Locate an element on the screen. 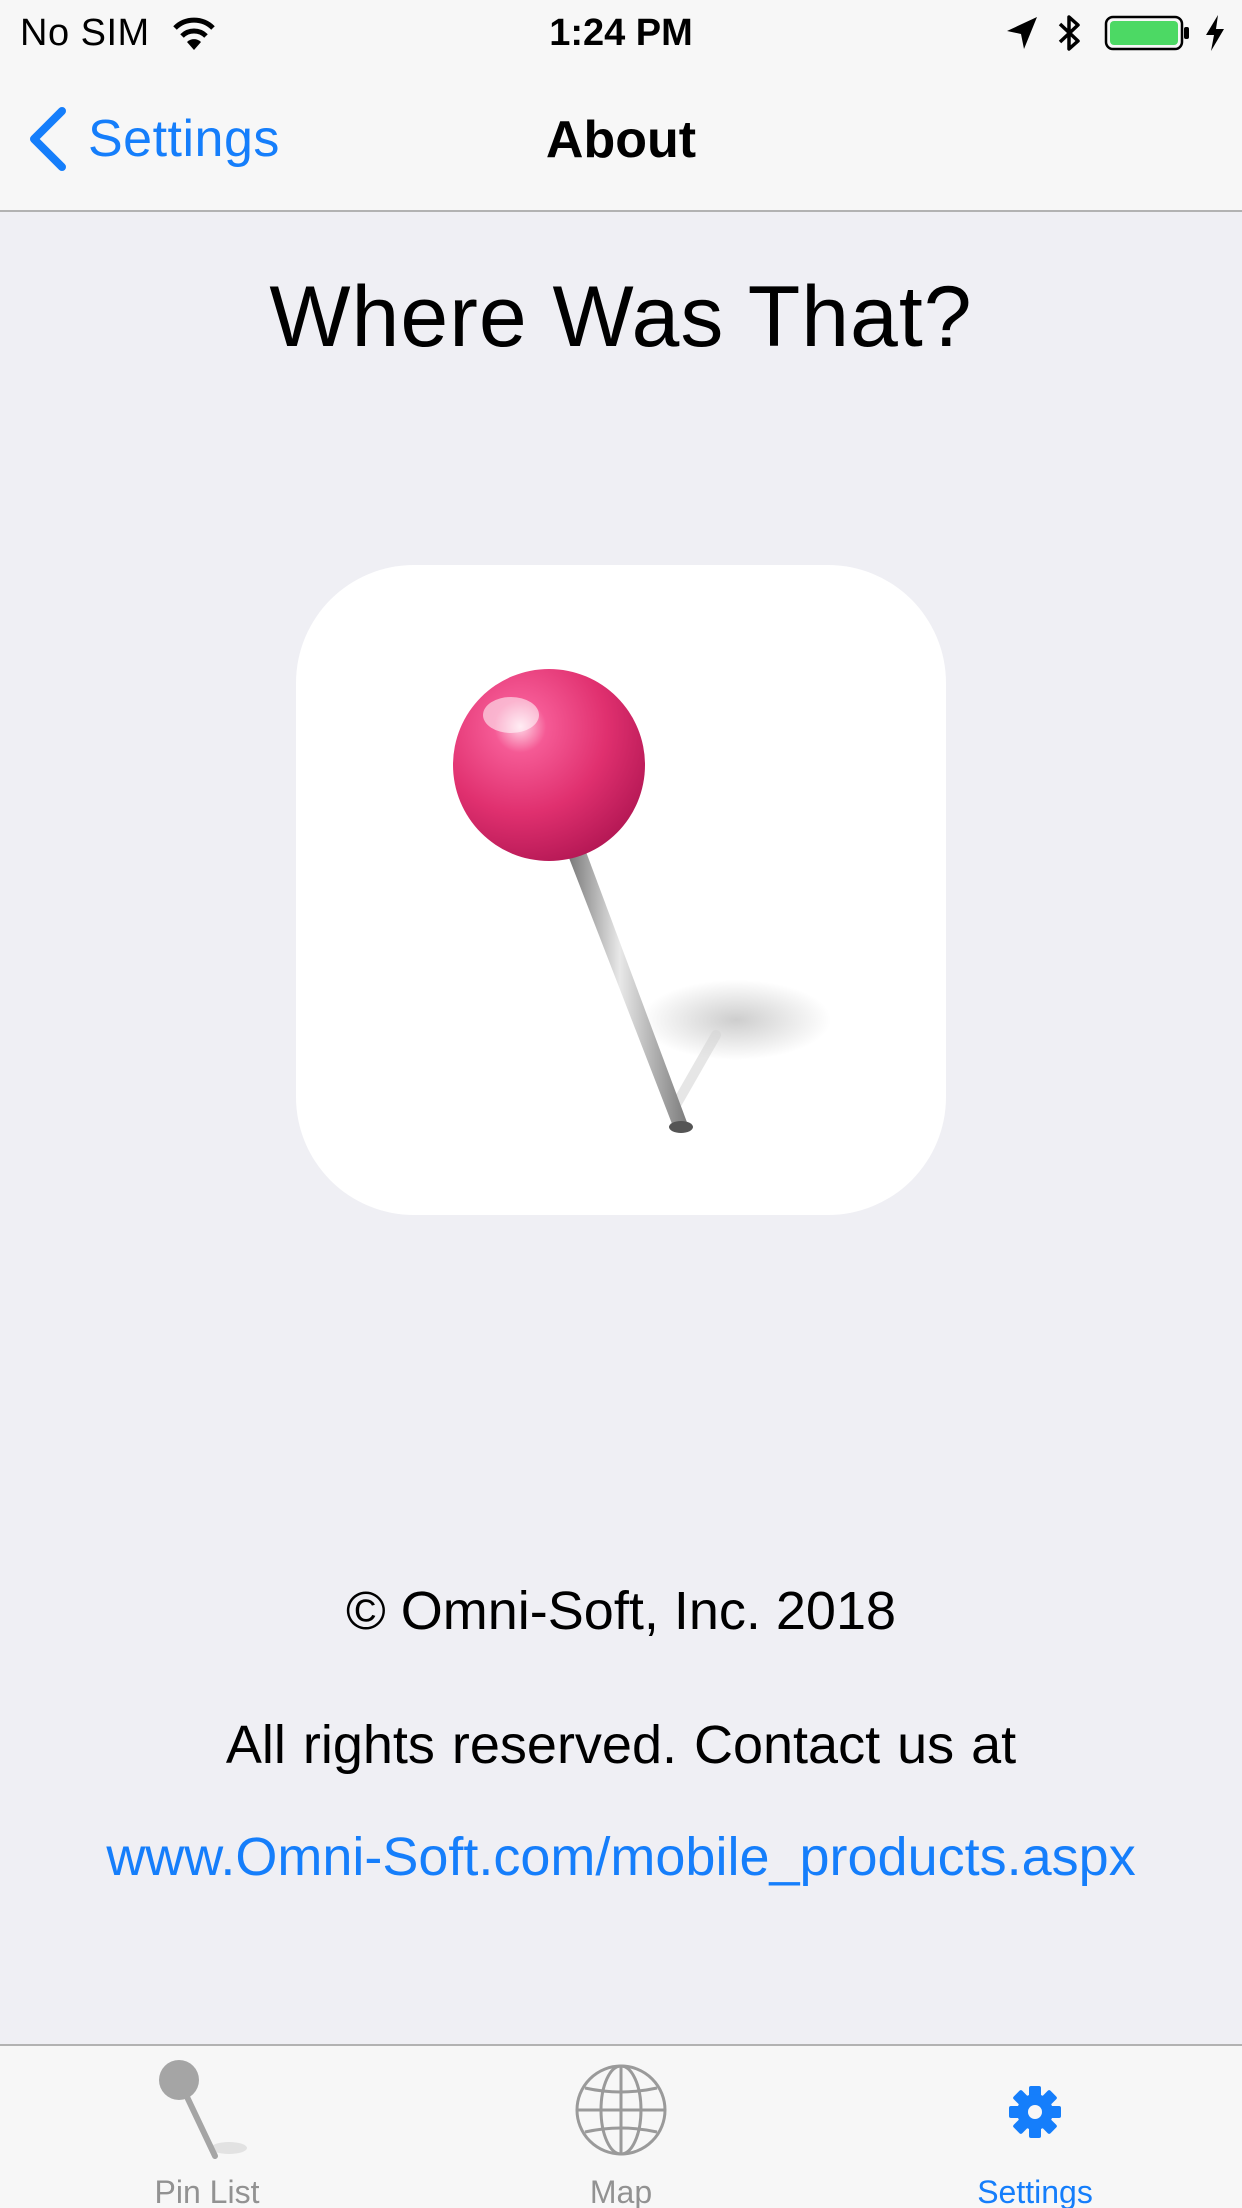 This screenshot has height=2208, width=1242. copyright-text: © Omni-Soft, Inc. 2018 is located at coordinates (621, 1611).